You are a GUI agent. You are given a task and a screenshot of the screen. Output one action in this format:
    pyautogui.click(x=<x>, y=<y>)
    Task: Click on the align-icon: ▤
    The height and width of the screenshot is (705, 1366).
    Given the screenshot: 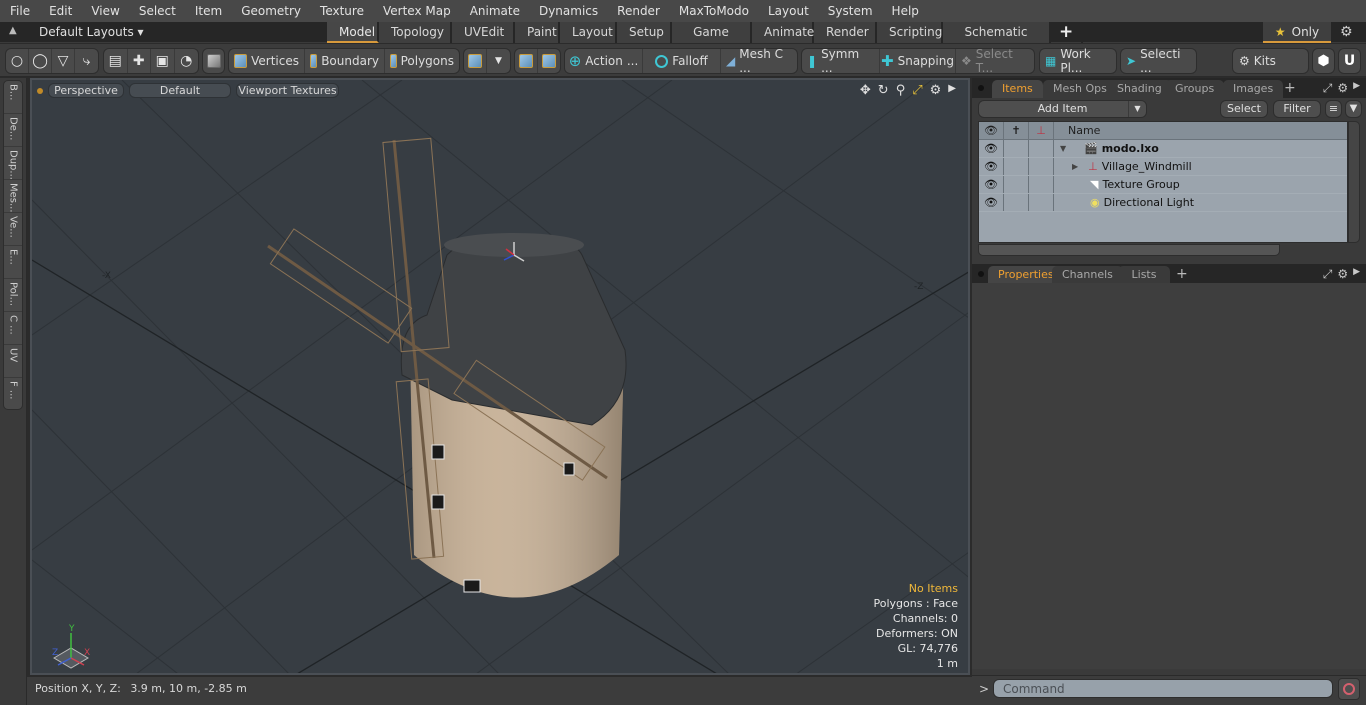 What is the action you would take?
    pyautogui.click(x=116, y=61)
    